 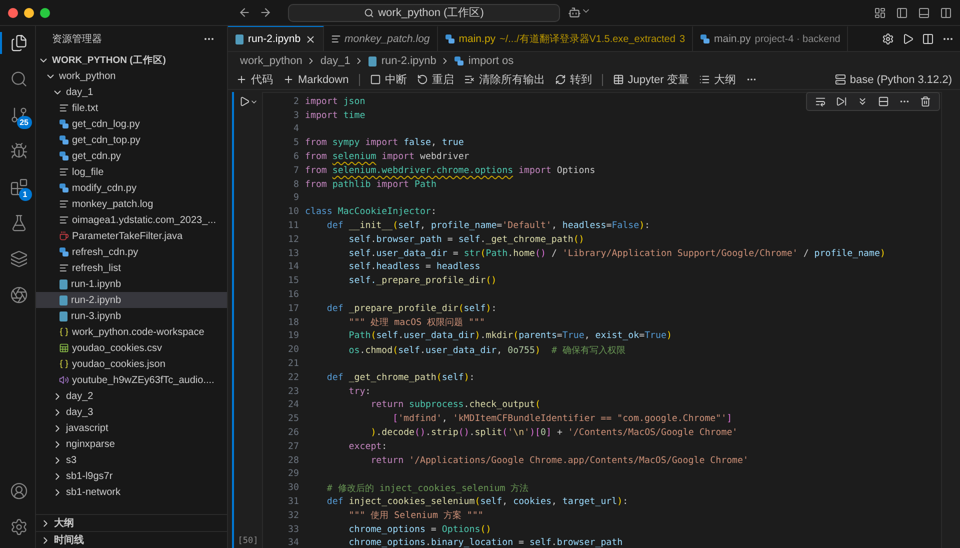 What do you see at coordinates (131, 539) in the screenshot?
I see `collapsed-panel-header: 时间线` at bounding box center [131, 539].